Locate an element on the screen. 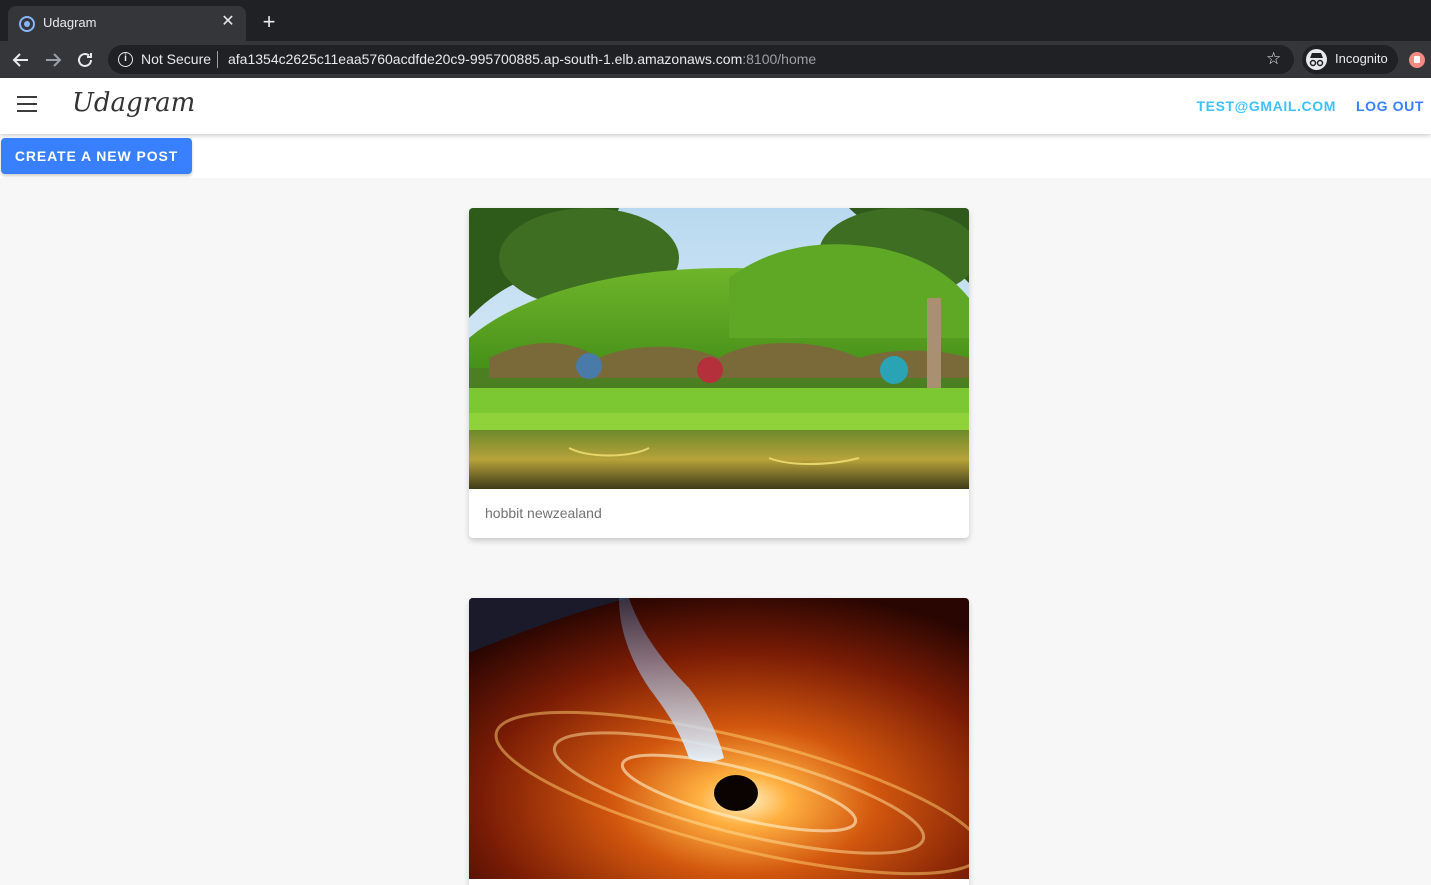 Image resolution: width=1431 pixels, height=885 pixels. user-email-link: TEST@GMAIL.COM is located at coordinates (1267, 106).